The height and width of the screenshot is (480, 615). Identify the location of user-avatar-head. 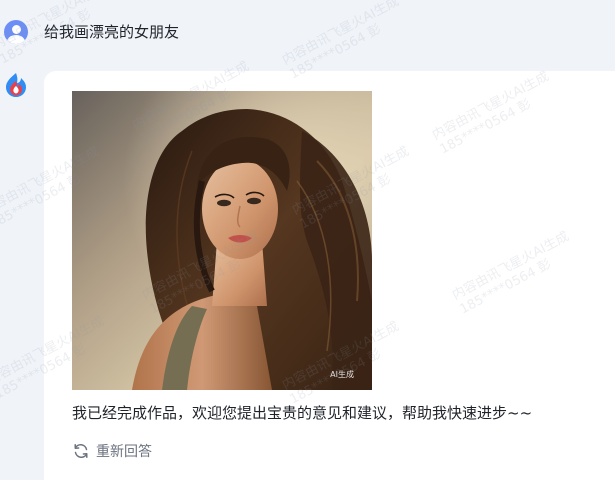
(16, 29).